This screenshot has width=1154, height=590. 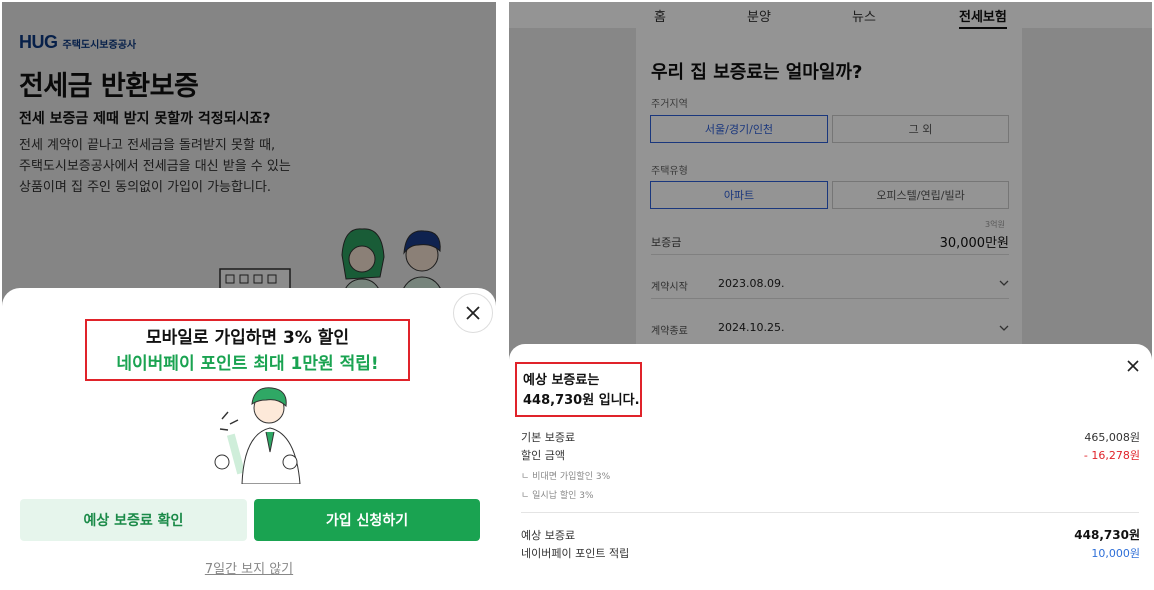 I want to click on estimate-headline-line2: 448,730원 입니다., so click(x=581, y=401).